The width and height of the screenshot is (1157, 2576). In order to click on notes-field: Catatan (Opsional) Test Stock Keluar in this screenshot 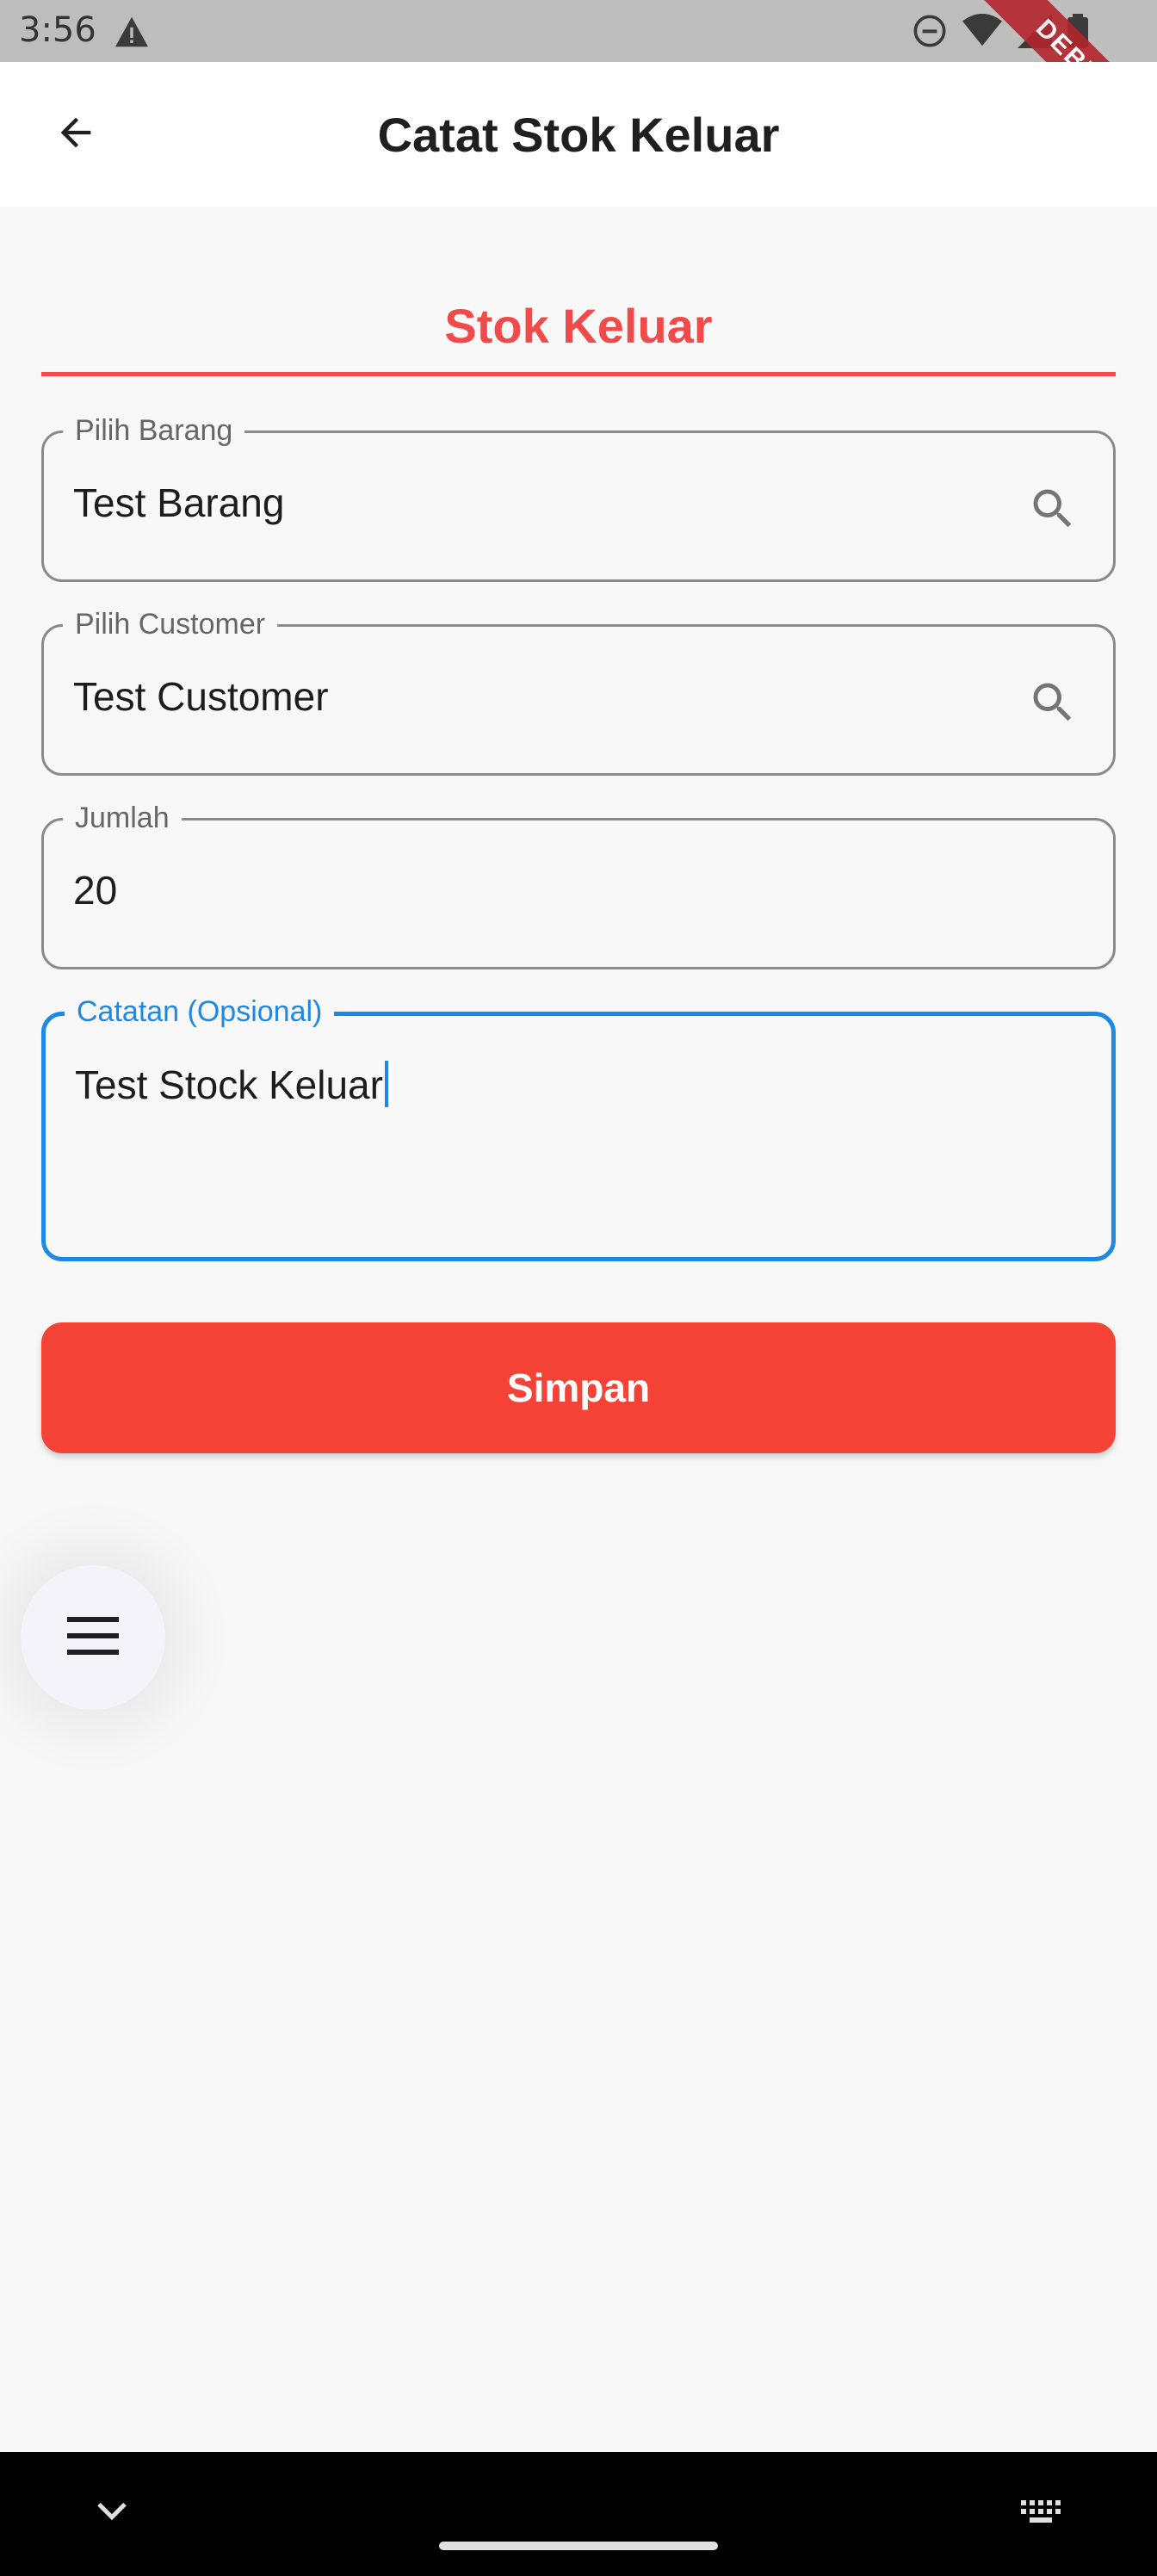, I will do `click(579, 1128)`.